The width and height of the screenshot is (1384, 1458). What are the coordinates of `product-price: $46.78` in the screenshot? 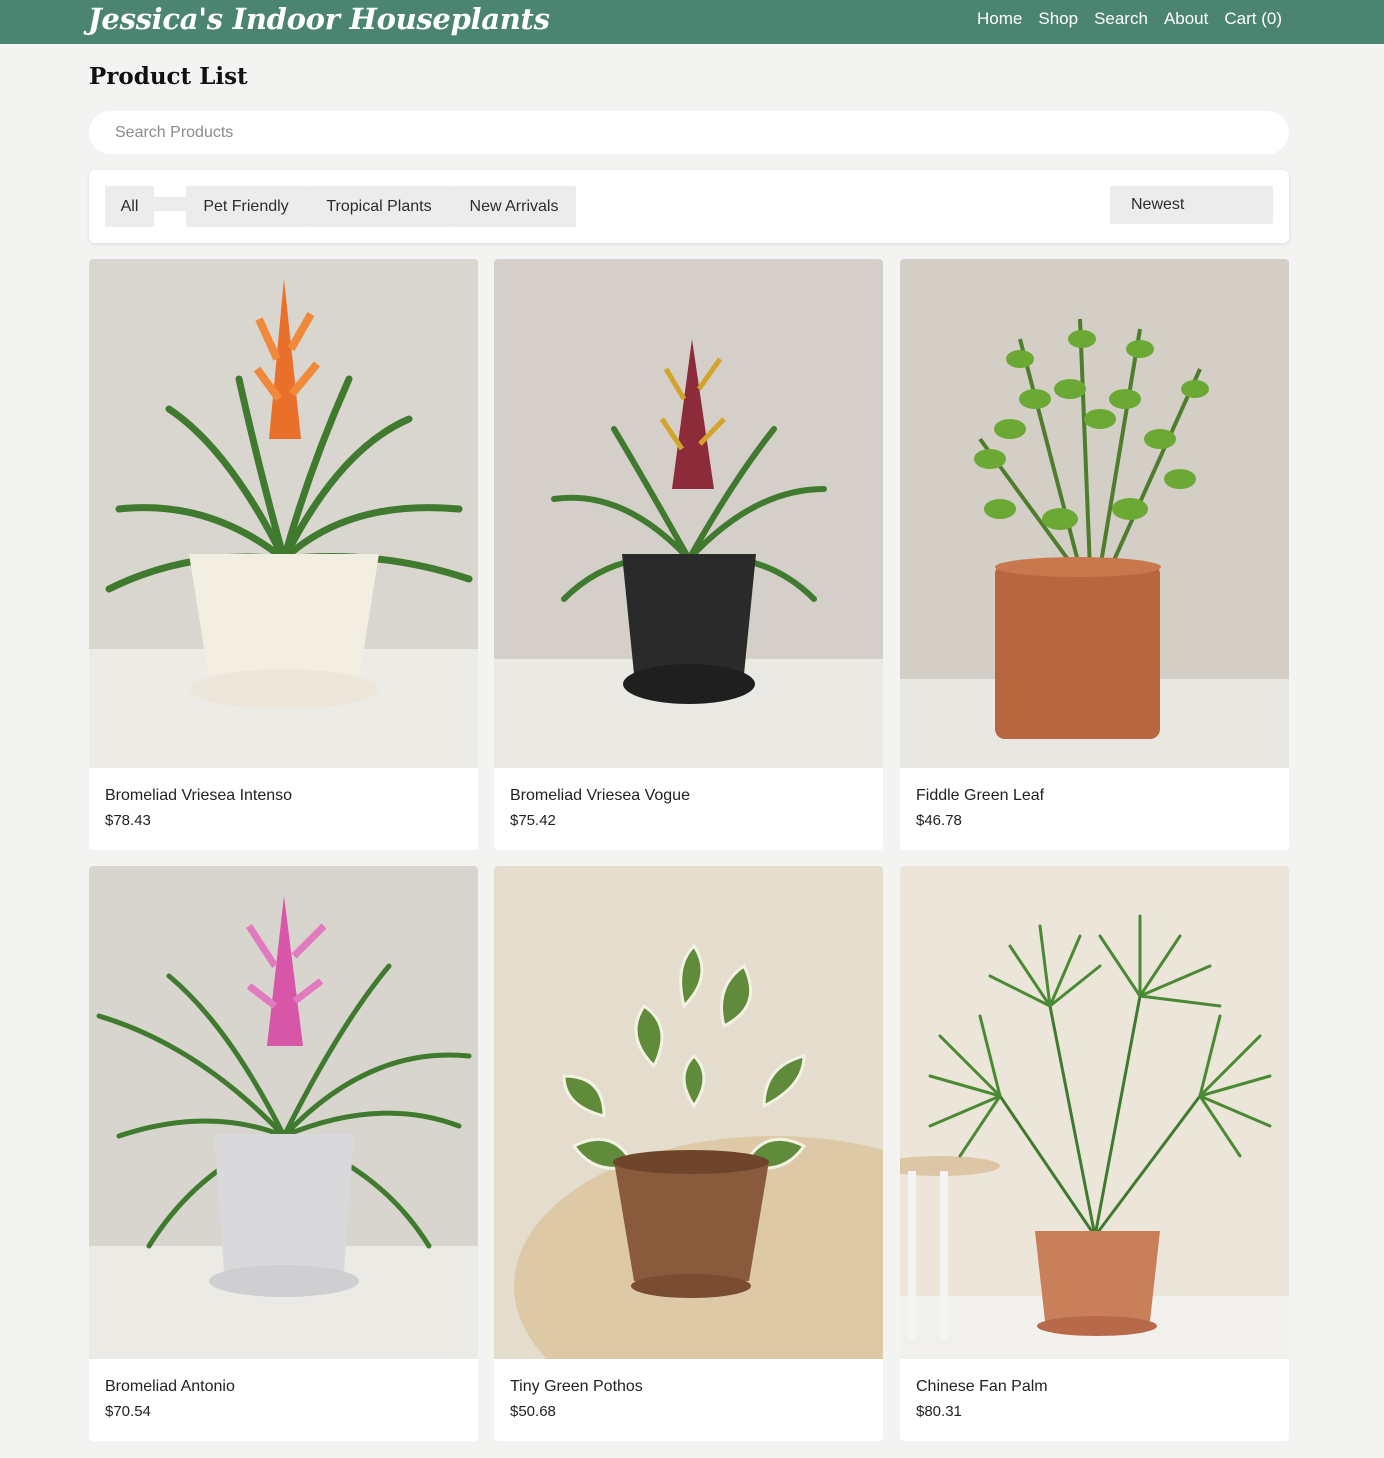 It's located at (939, 820).